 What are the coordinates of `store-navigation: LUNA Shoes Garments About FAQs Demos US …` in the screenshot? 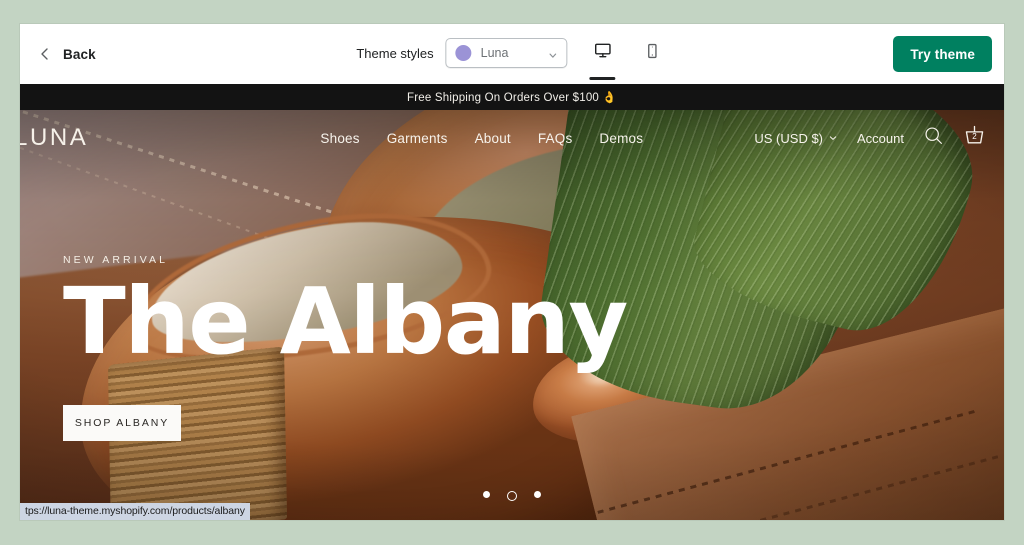 It's located at (512, 138).